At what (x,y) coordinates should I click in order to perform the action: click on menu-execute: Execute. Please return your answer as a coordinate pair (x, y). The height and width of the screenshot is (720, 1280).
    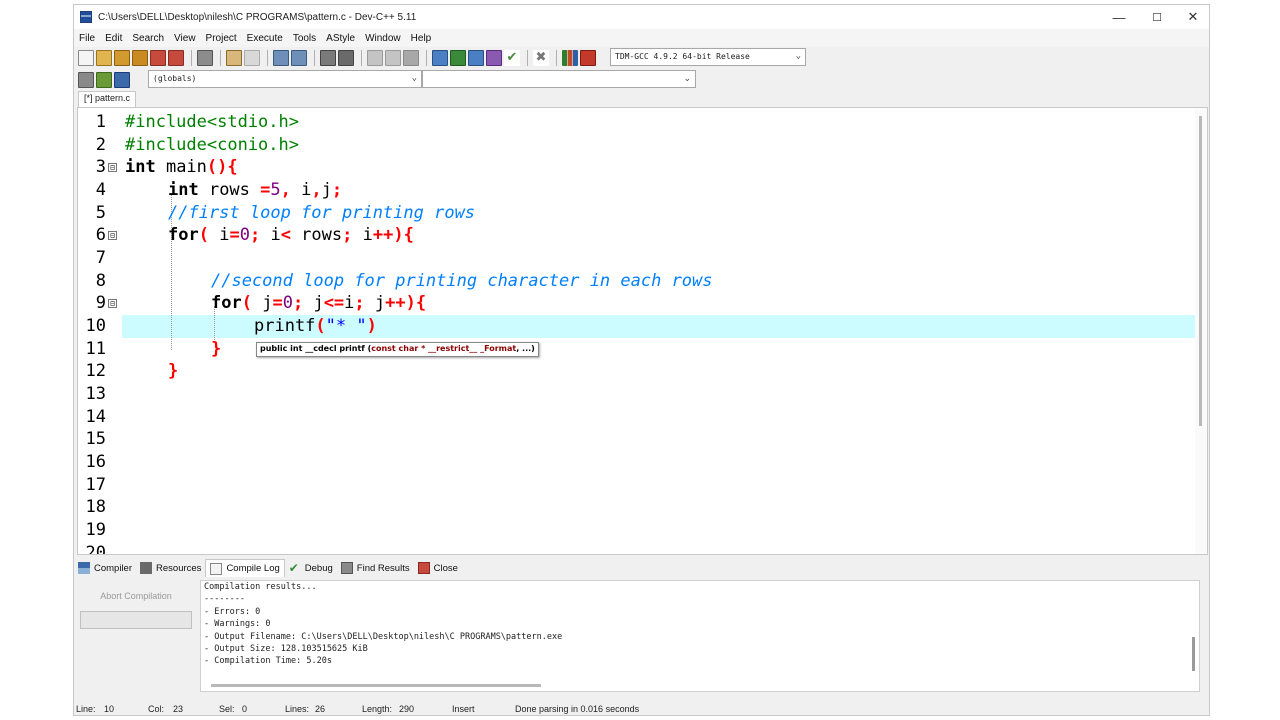
    Looking at the image, I should click on (265, 38).